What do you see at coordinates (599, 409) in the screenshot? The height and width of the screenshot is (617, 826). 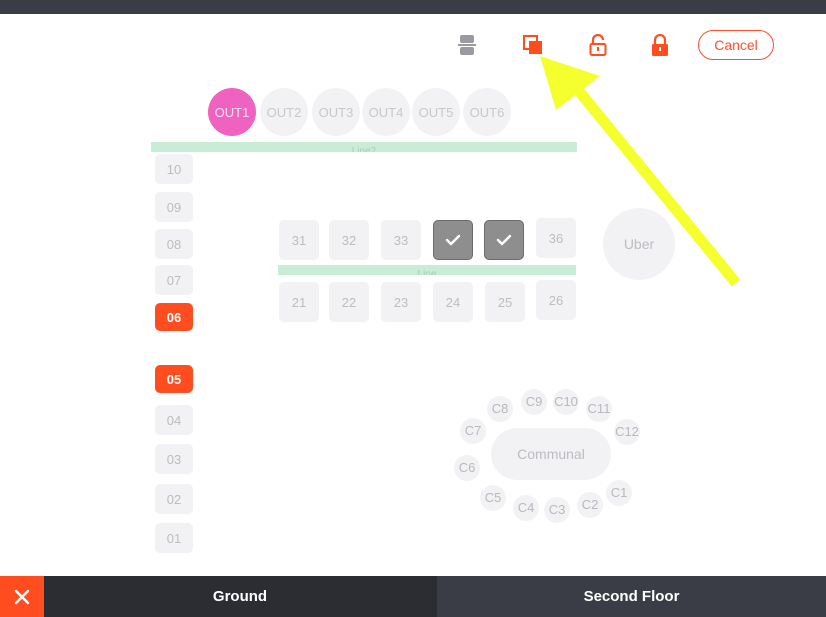 I see `communal-seat-c11: C11` at bounding box center [599, 409].